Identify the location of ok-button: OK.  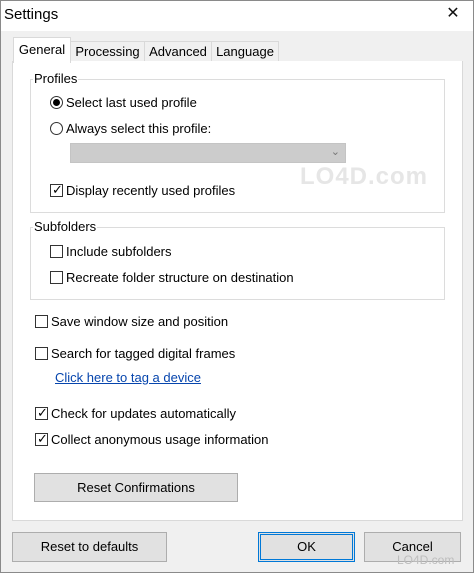
(306, 547).